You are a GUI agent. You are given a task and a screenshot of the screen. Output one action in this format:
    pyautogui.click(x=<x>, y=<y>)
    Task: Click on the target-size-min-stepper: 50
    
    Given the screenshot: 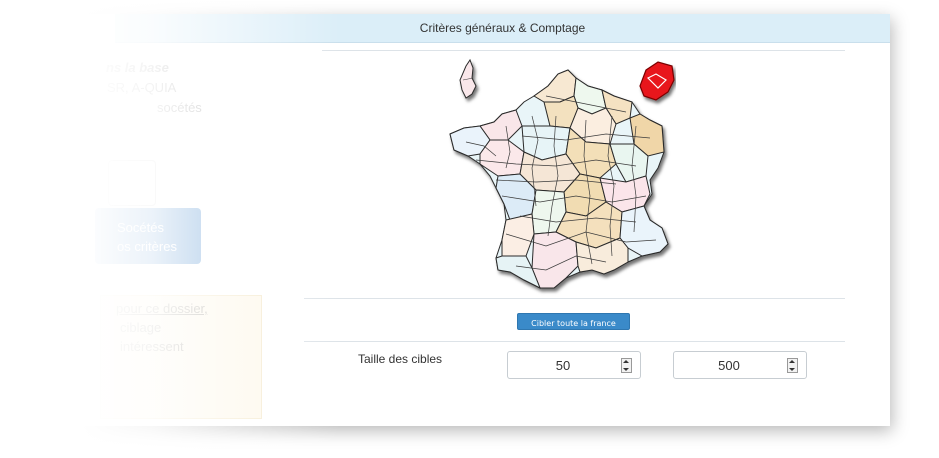 What is the action you would take?
    pyautogui.click(x=574, y=365)
    